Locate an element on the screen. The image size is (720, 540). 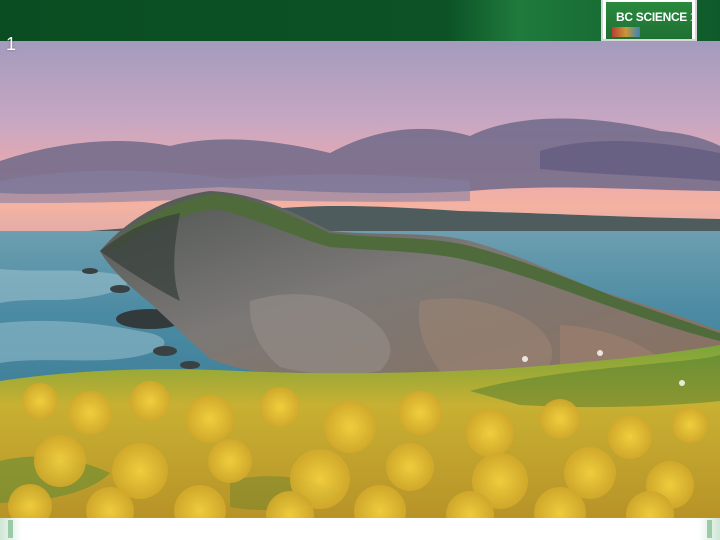
footer-bar is located at coordinates (360, 529).